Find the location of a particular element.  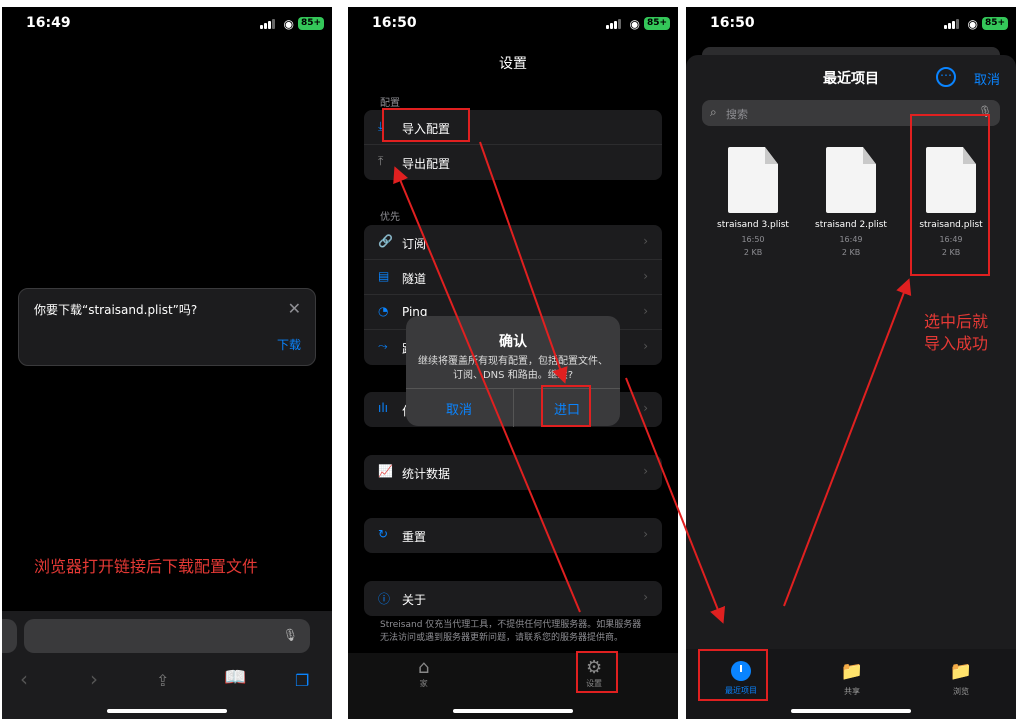

chart-icon: 📈 is located at coordinates (385, 471).